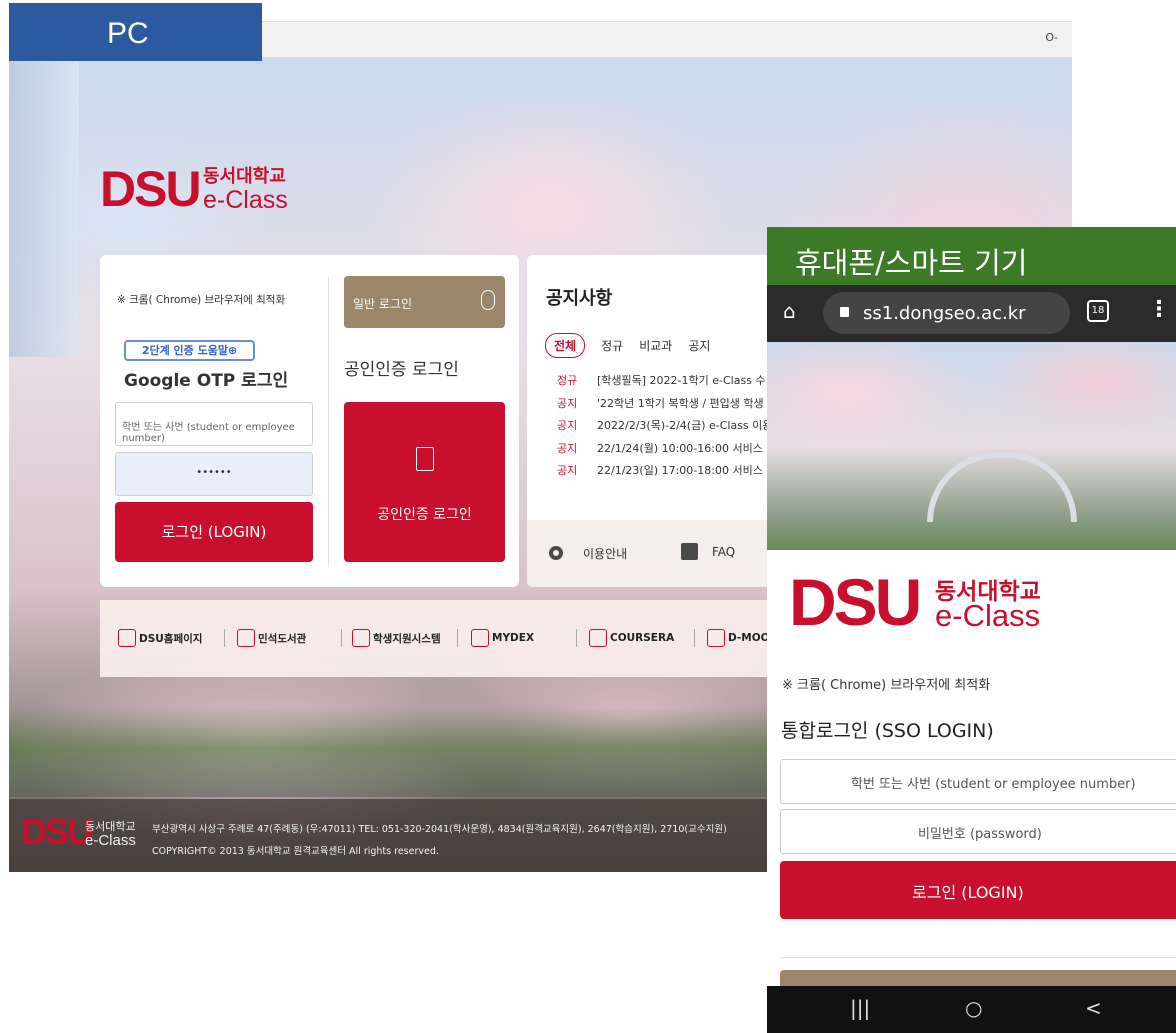 This screenshot has height=1033, width=1176. What do you see at coordinates (201, 300) in the screenshot?
I see `chrome-note: ※ 크롬( Chrome) 브라우저에 최적화` at bounding box center [201, 300].